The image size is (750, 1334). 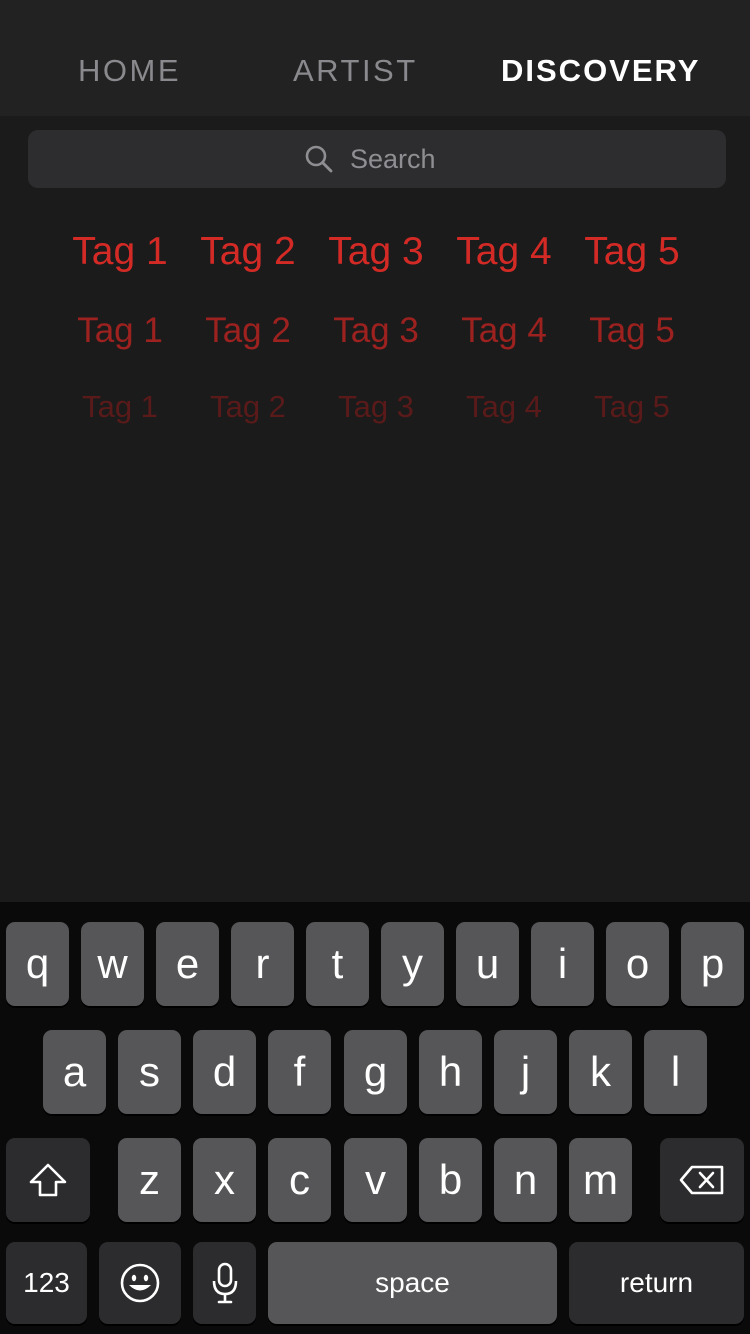 I want to click on key-u: u, so click(x=487, y=964).